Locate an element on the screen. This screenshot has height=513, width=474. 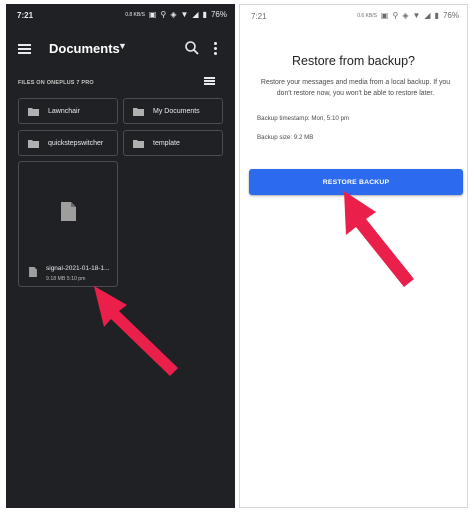
folder-label: Lawnchair is located at coordinates (64, 111).